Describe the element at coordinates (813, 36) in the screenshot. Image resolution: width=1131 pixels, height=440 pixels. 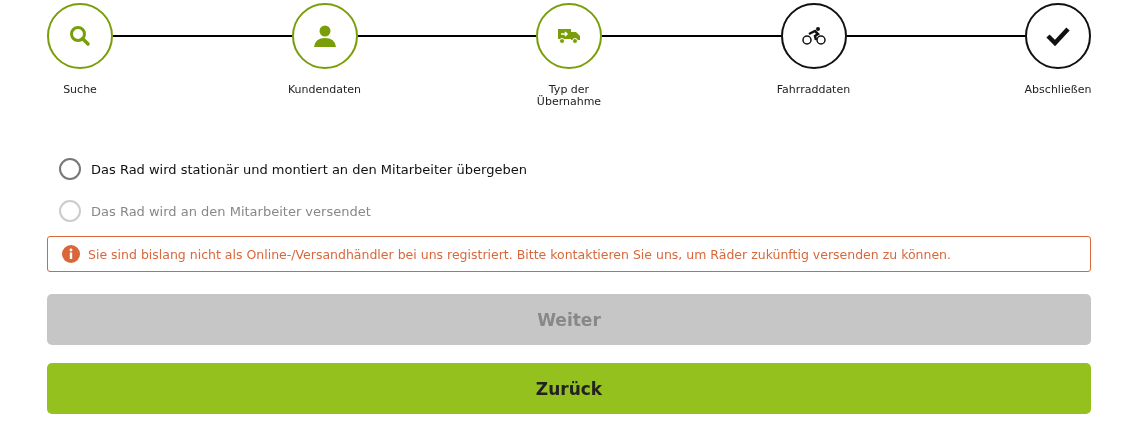
I see `cyclist-icon` at that location.